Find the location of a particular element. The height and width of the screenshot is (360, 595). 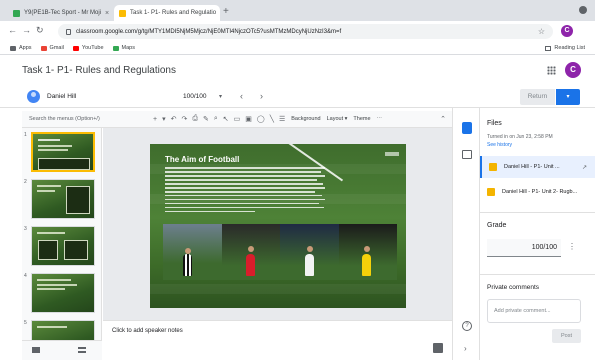

text-box-icon: ▭ is located at coordinates (237, 119).